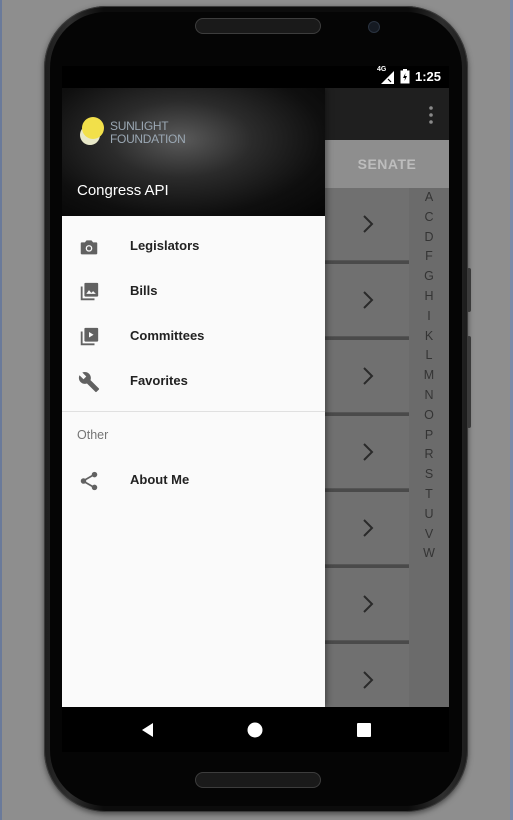 This screenshot has height=820, width=513. What do you see at coordinates (160, 479) in the screenshot?
I see `drawer-item-label: About Me` at bounding box center [160, 479].